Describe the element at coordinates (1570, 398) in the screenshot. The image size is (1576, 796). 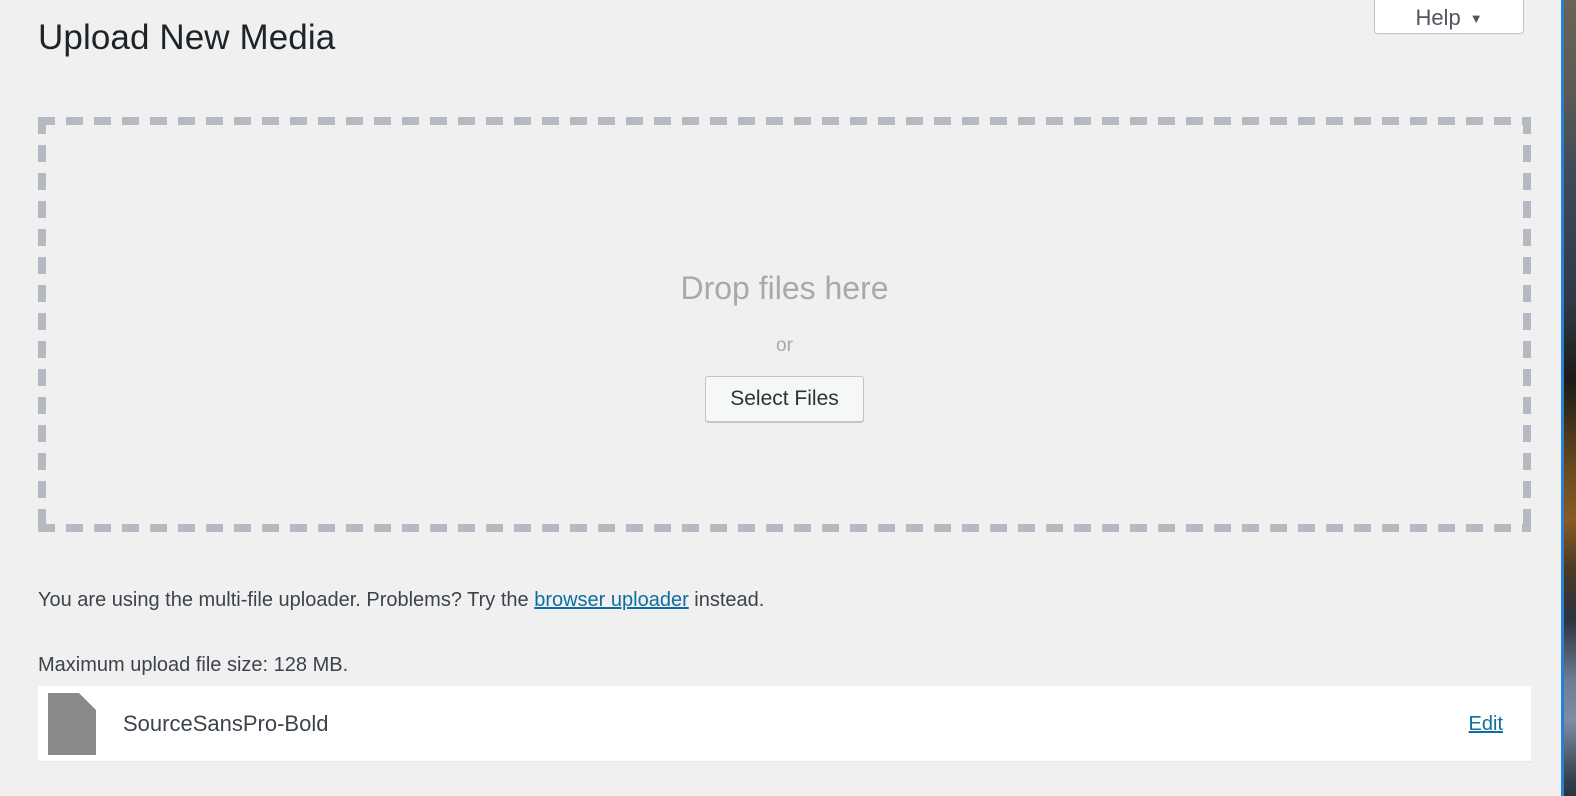
I see `desktop-background-sliver` at that location.